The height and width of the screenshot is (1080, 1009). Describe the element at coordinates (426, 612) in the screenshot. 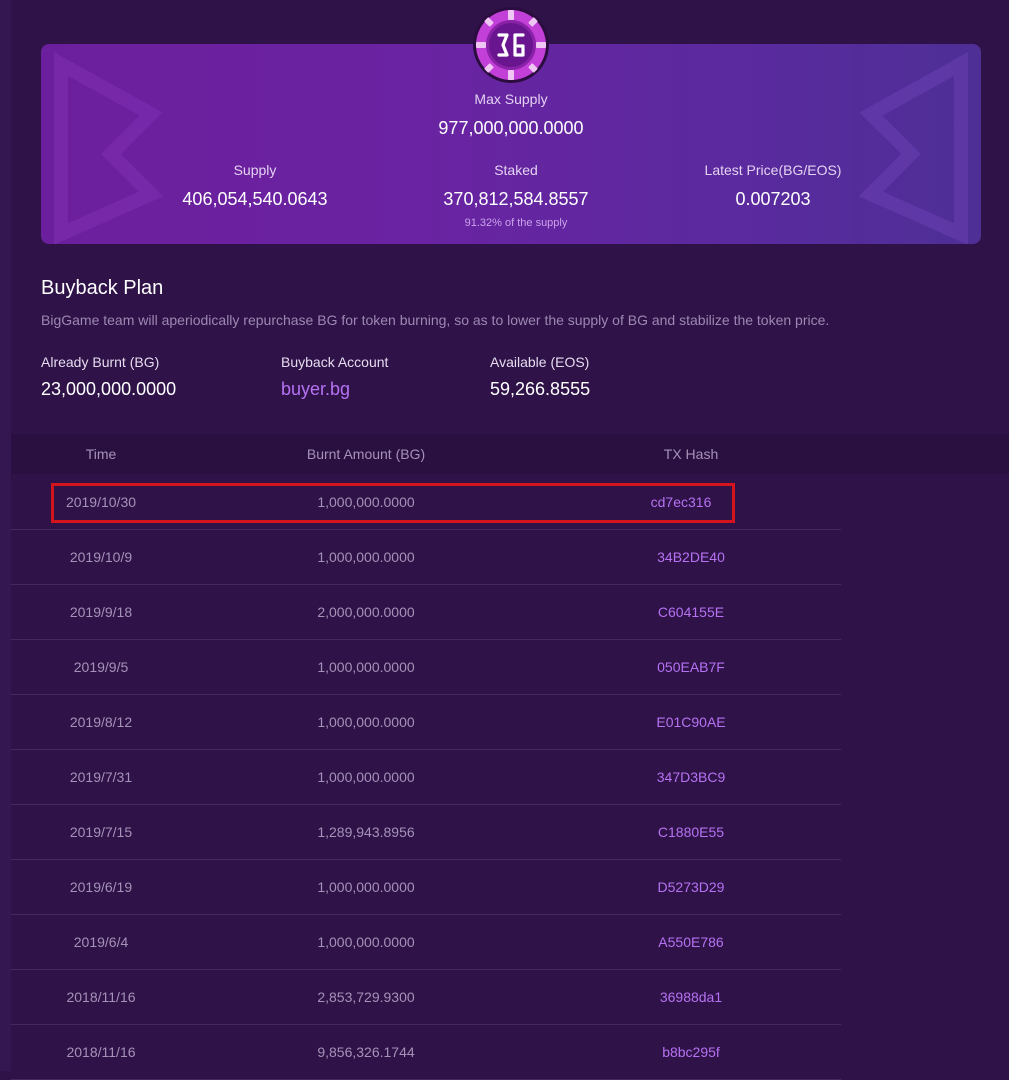

I see `table-row: 2019/9/18 2,000,000.0000 C604155E` at that location.